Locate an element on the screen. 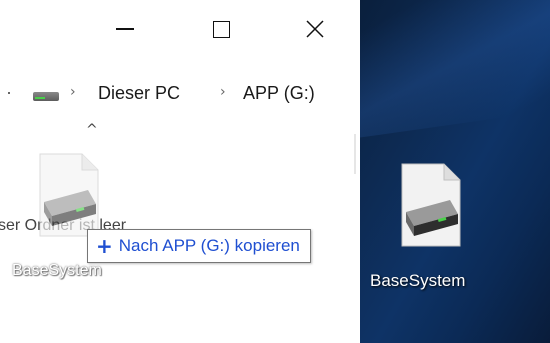  close-icon is located at coordinates (315, 29).